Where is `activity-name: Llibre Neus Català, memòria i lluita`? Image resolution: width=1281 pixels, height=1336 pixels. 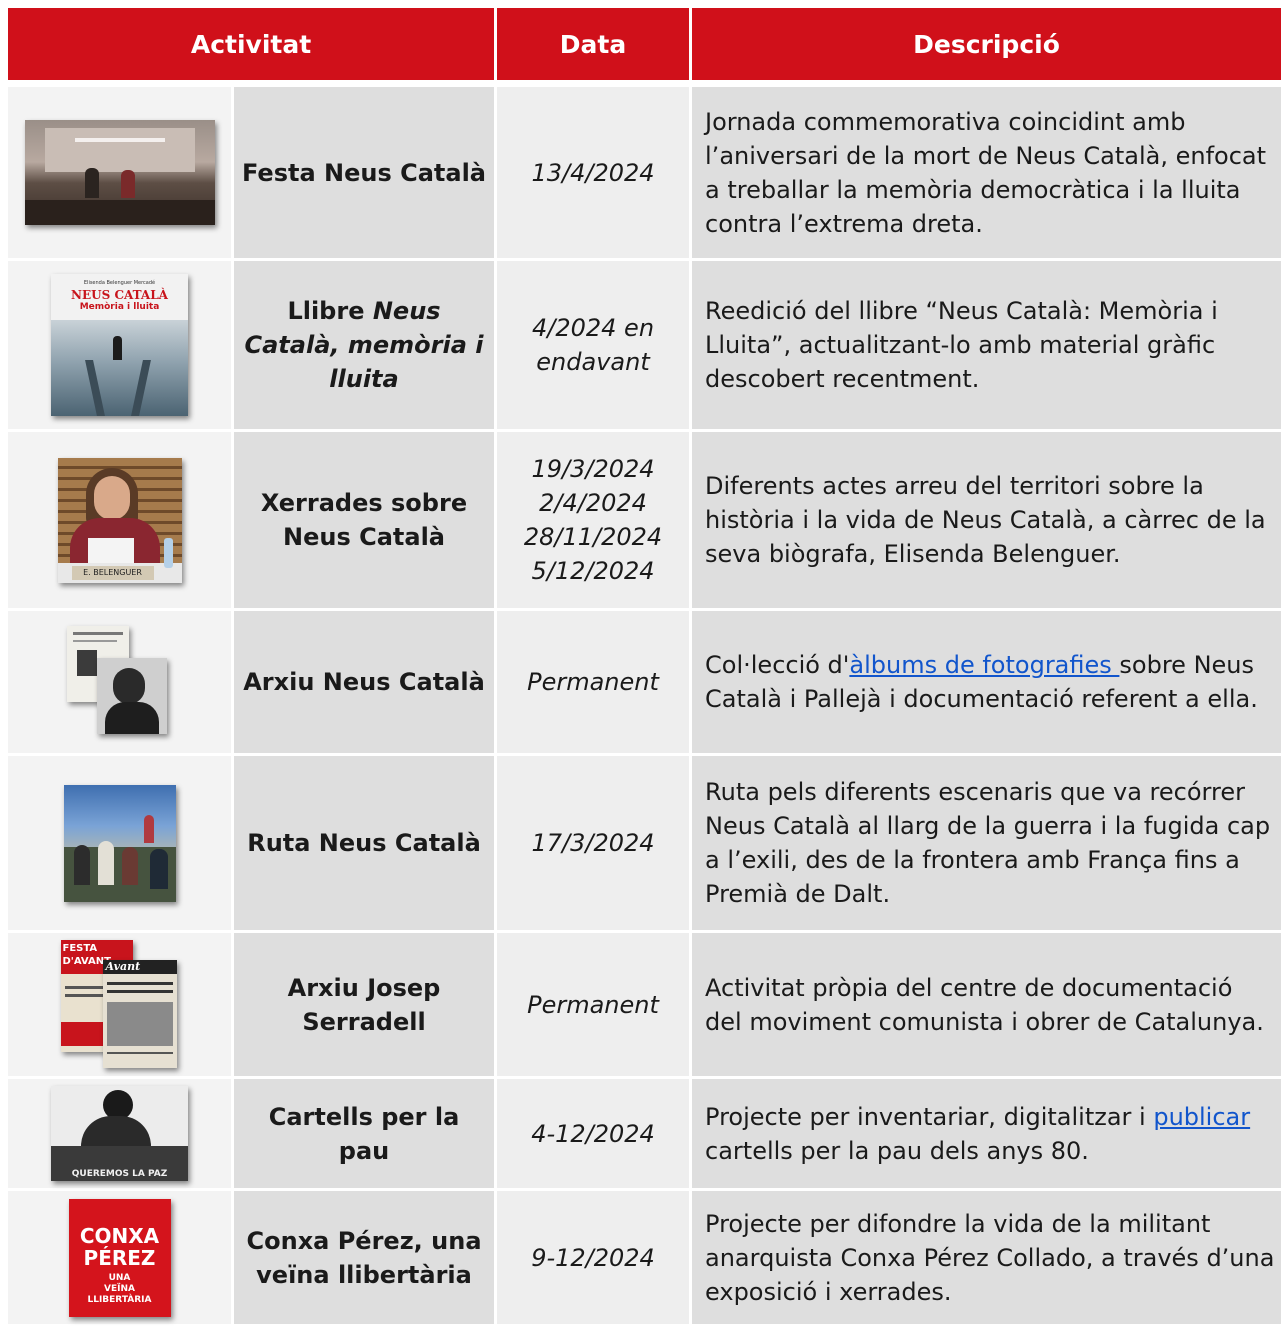
activity-name: Llibre Neus Català, memòria i lluita is located at coordinates (366, 346).